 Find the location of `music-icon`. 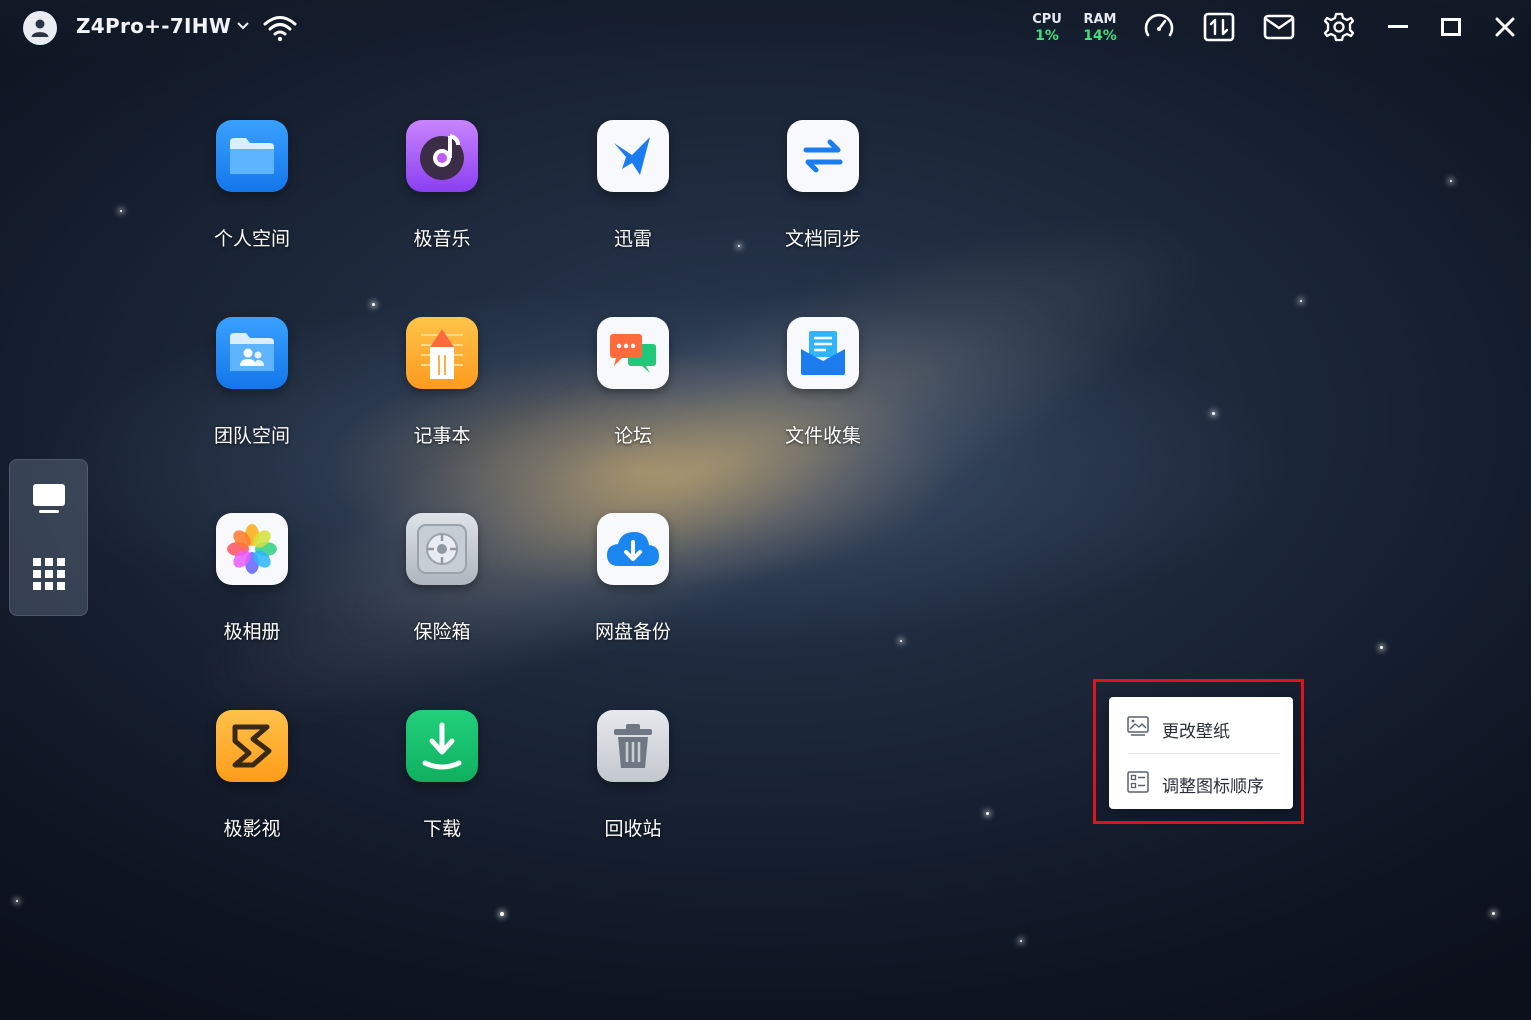

music-icon is located at coordinates (442, 157).